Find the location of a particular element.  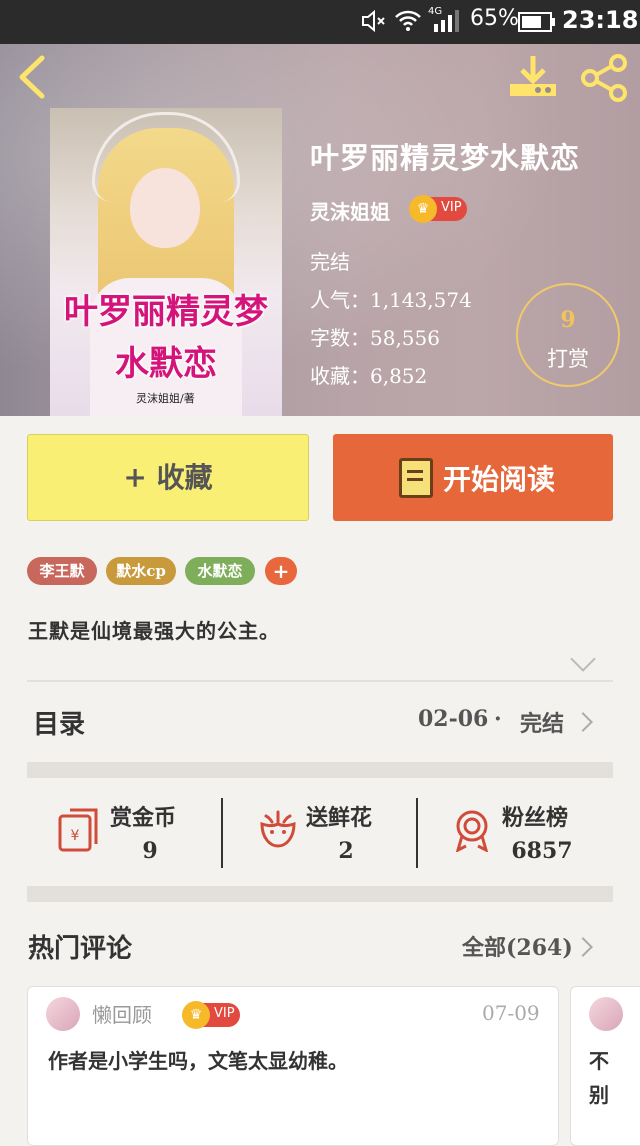

toc-date: 02-06 is located at coordinates (453, 719).